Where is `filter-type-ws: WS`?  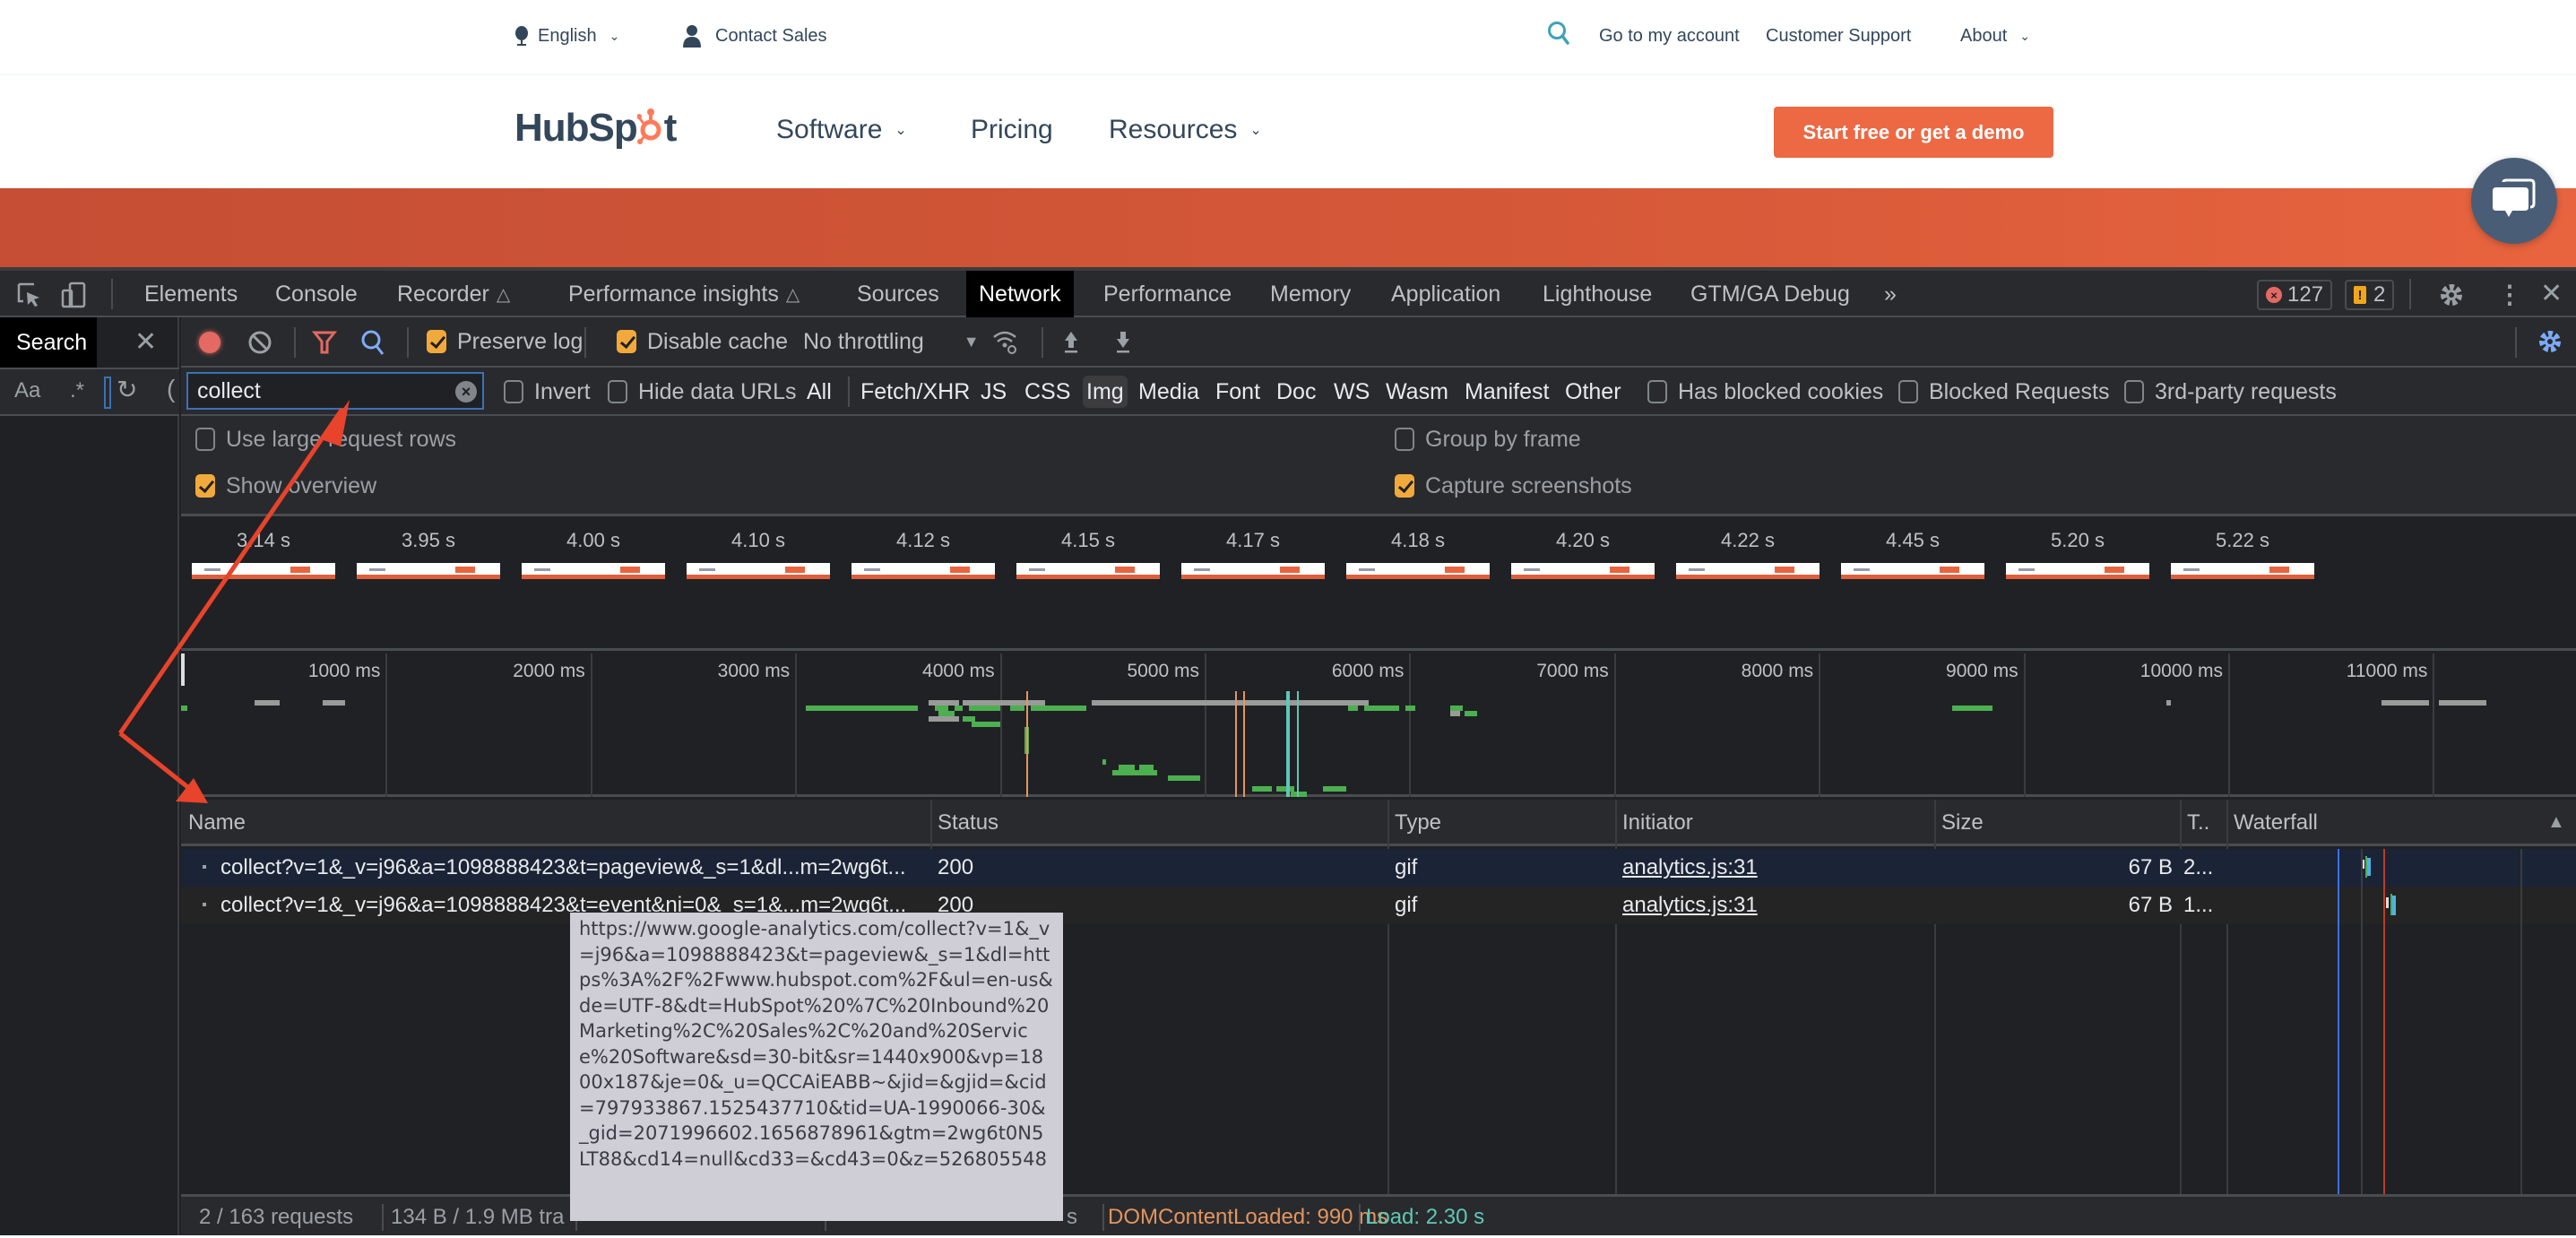 filter-type-ws: WS is located at coordinates (1351, 392).